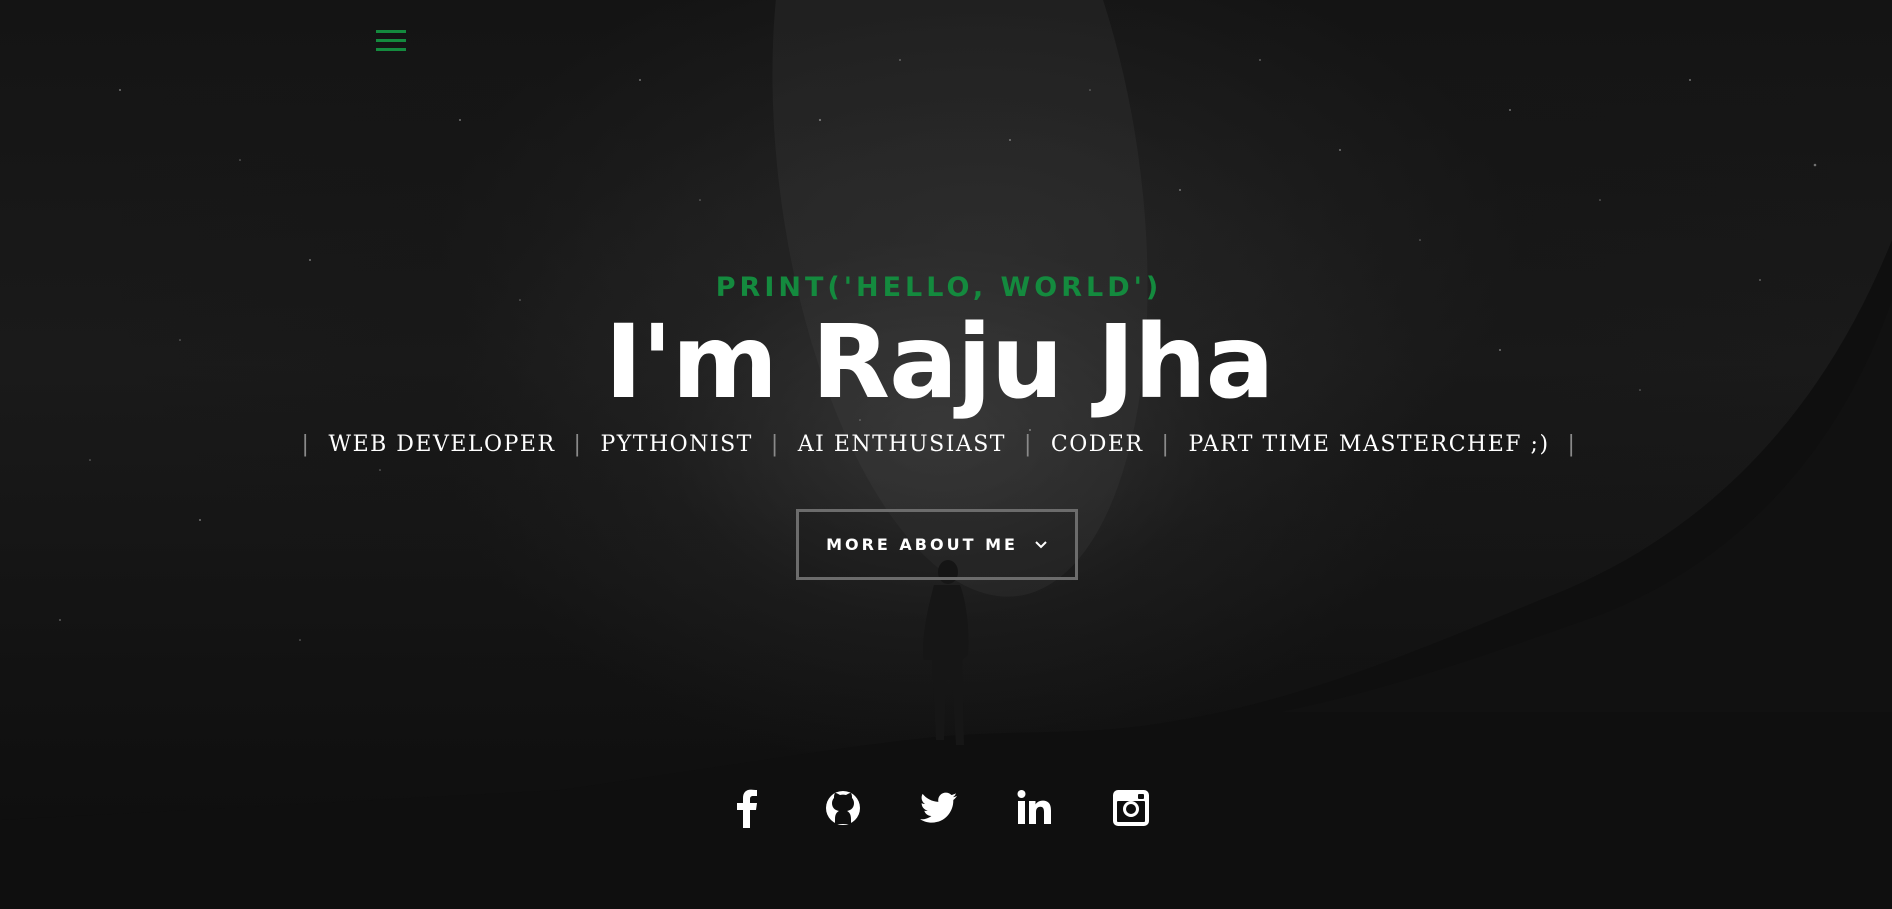  I want to click on twitter-icon, so click(938, 807).